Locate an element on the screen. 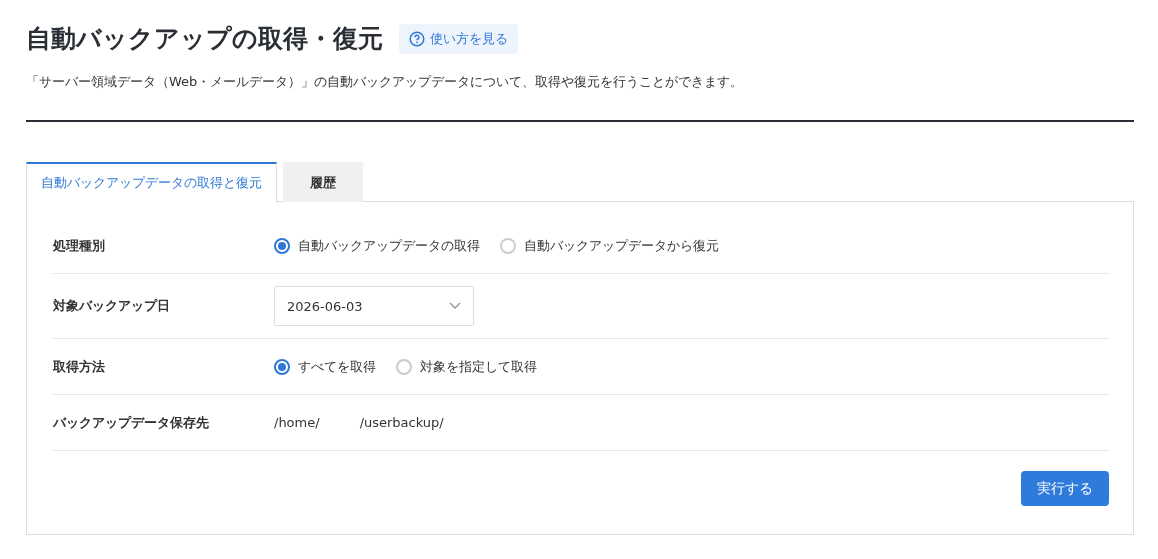  radio-option: 対象を指定して取得 is located at coordinates (466, 366).